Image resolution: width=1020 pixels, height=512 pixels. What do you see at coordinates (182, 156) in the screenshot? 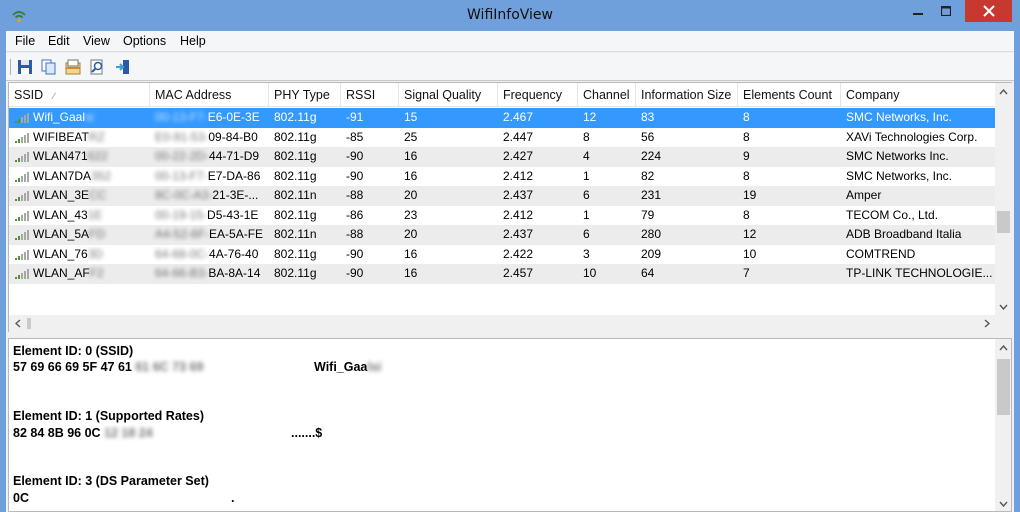
I see `mac-redacted-text: 00-22-2D-` at bounding box center [182, 156].